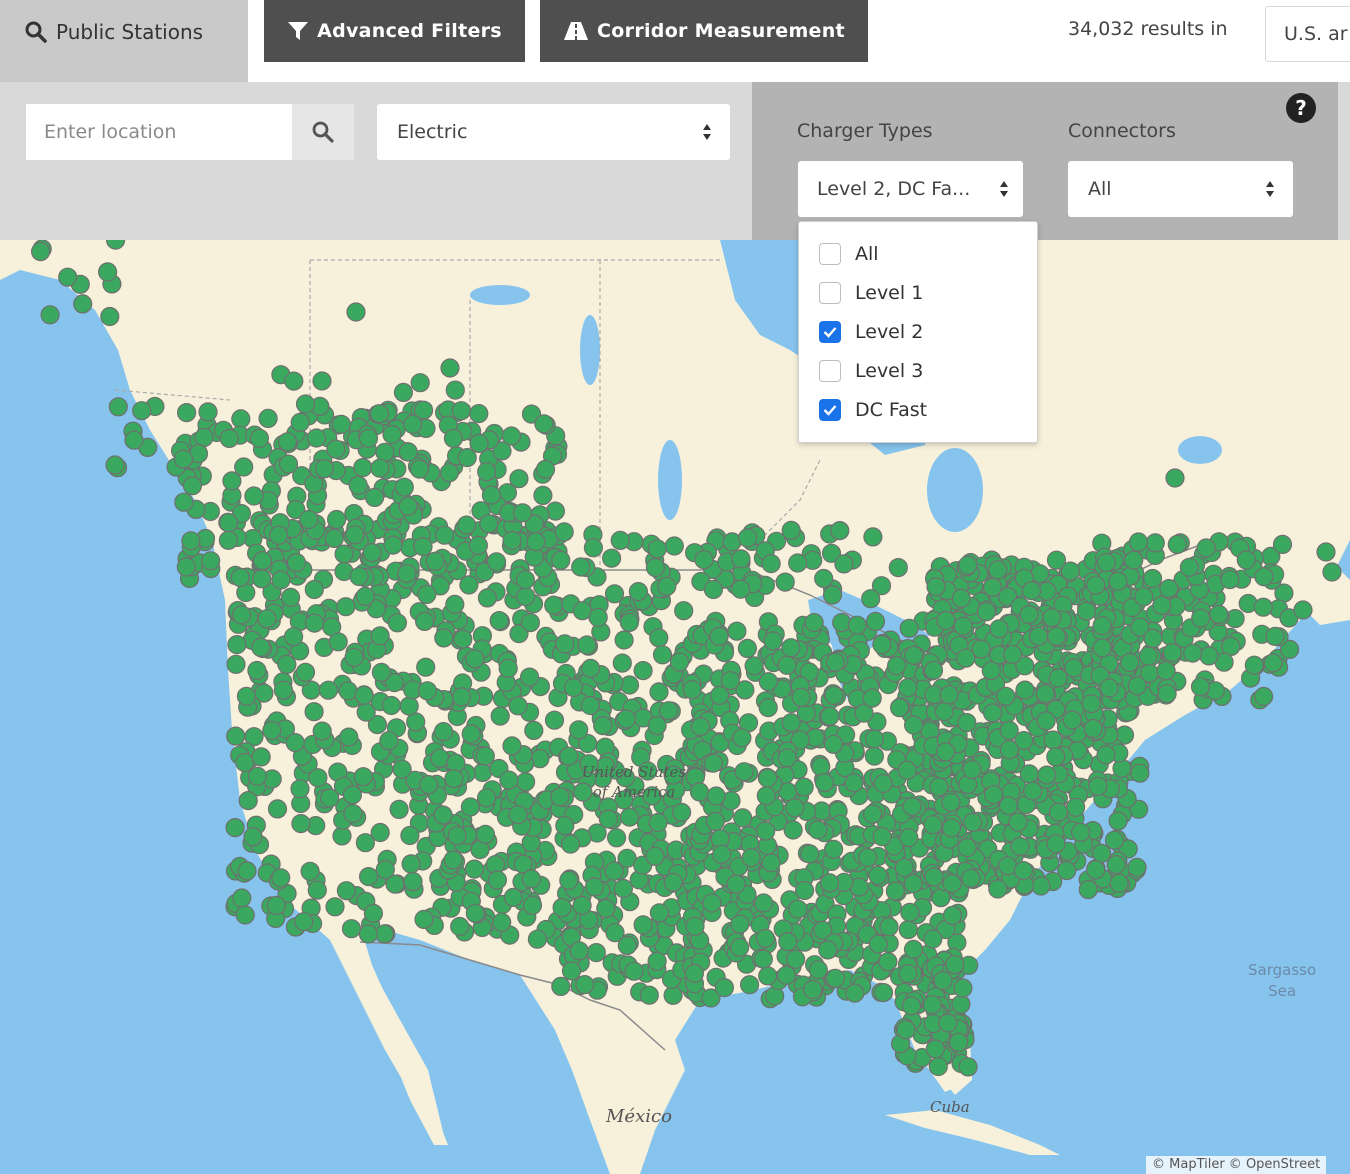  I want to click on advanced-filters-button: Advanced Filters, so click(394, 31).